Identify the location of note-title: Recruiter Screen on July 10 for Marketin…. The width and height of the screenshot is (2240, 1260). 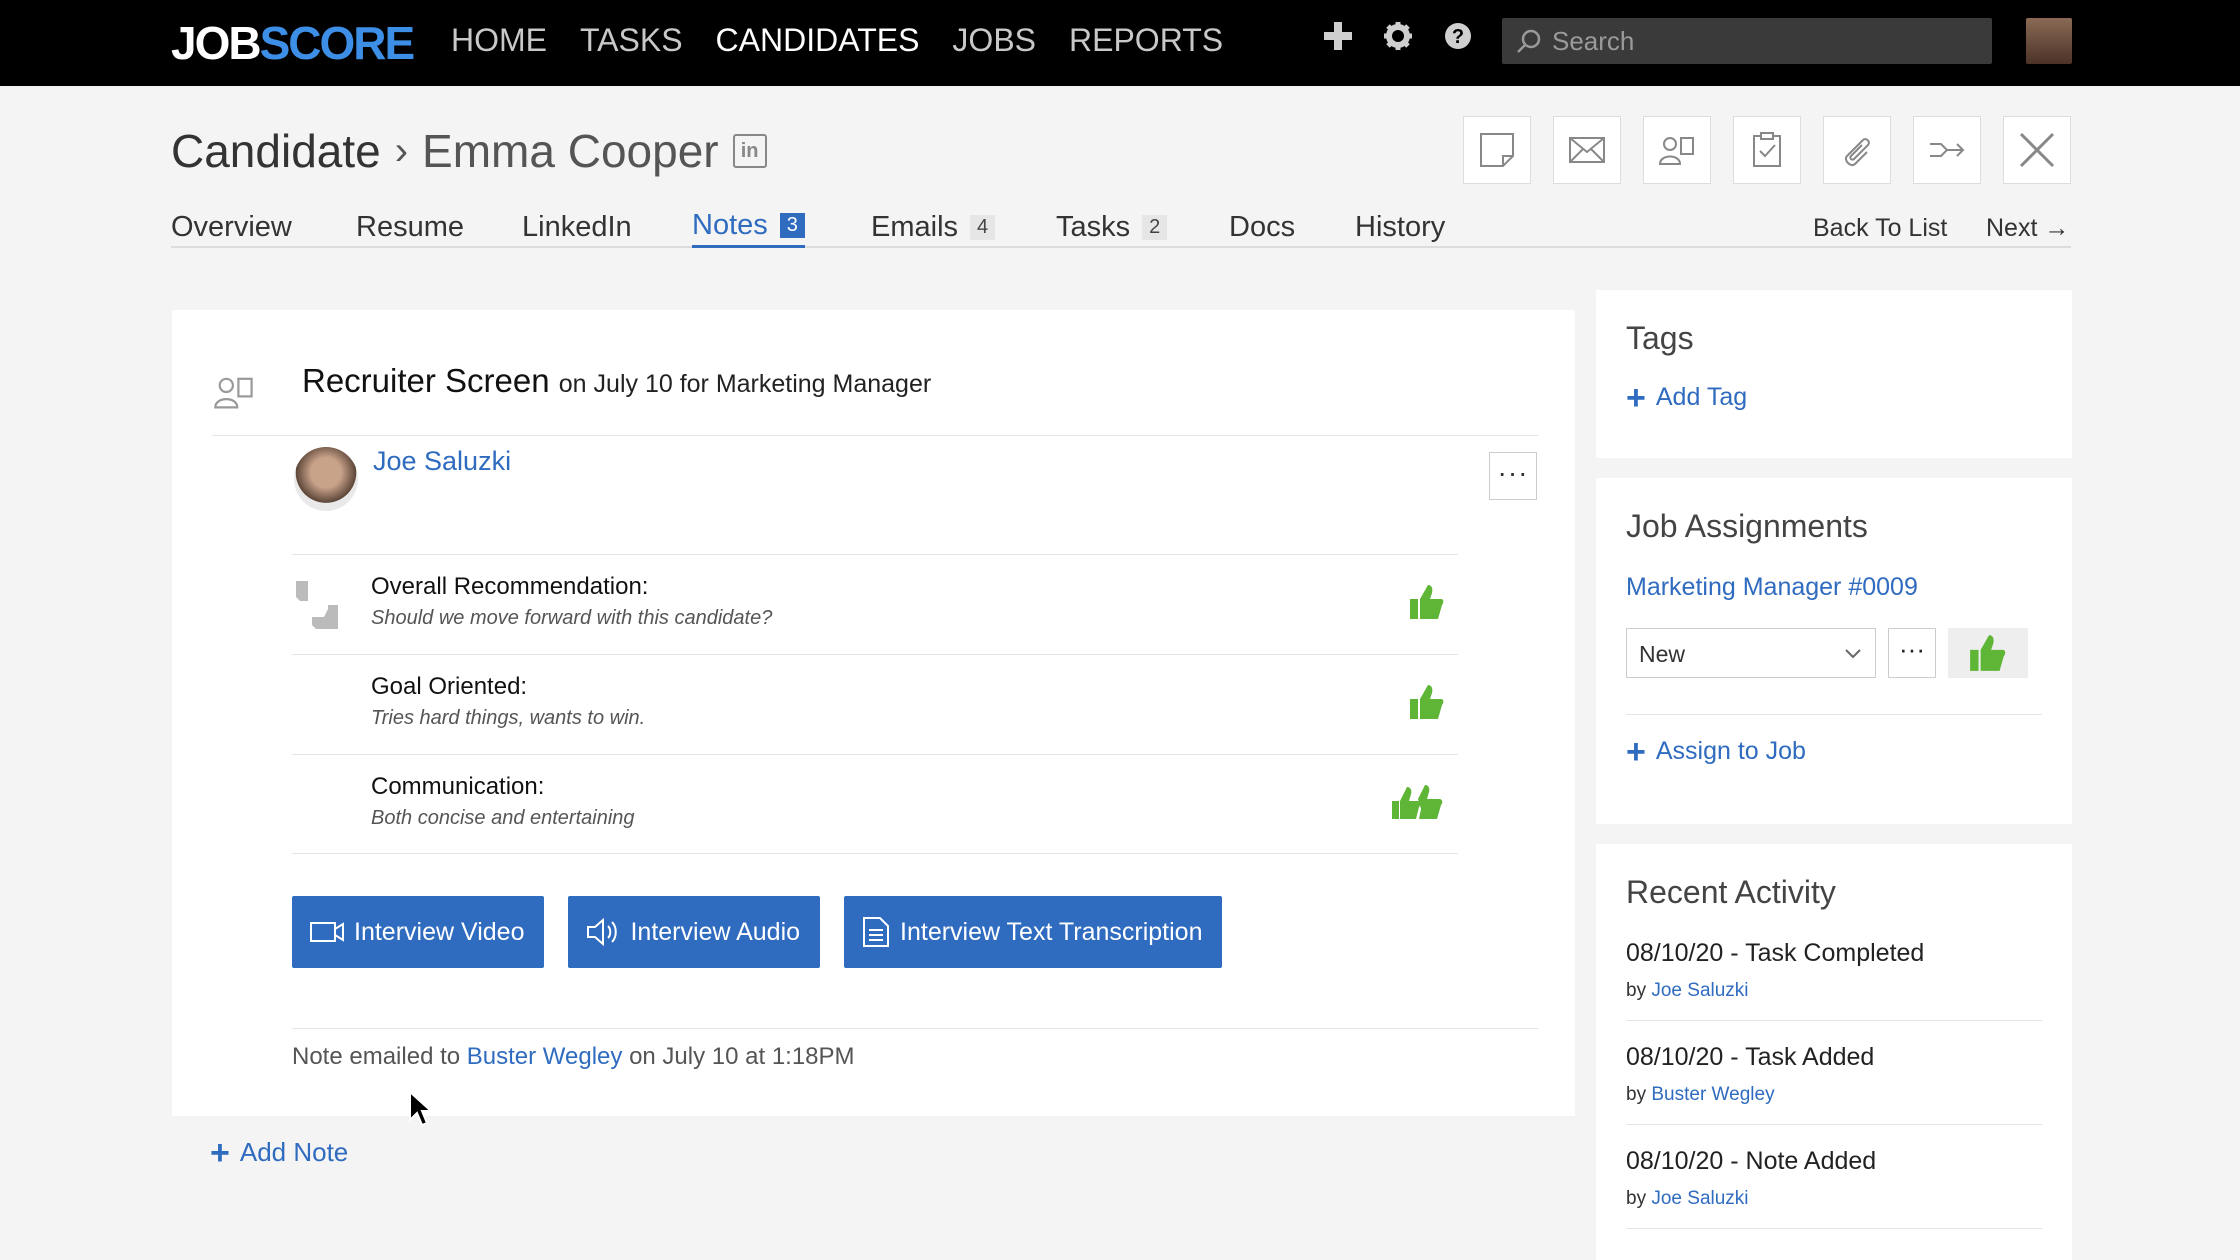
(616, 381).